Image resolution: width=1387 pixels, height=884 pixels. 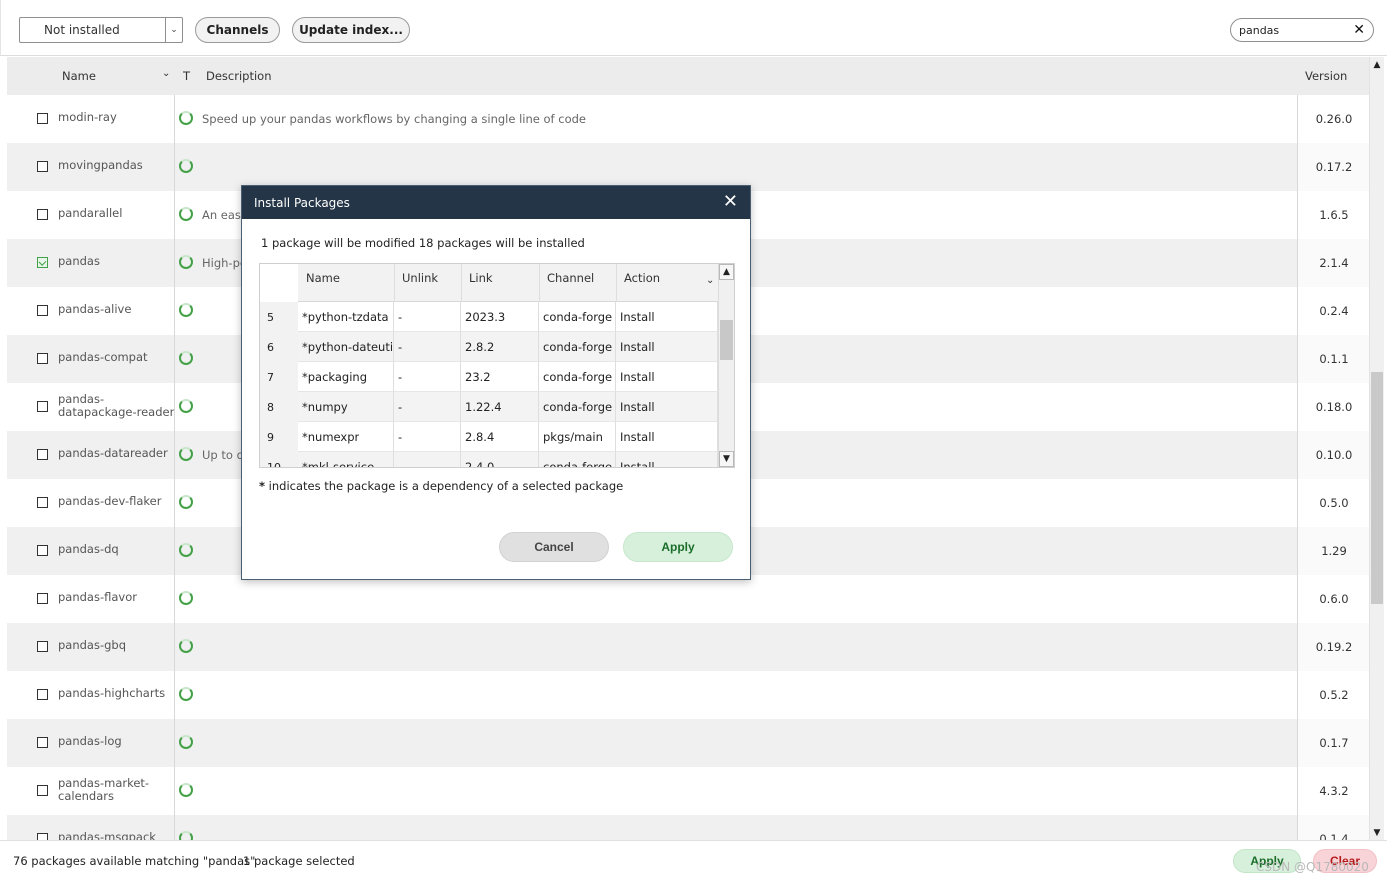 What do you see at coordinates (688, 695) in the screenshot?
I see `table-row: pandas-highcharts 0.5.2` at bounding box center [688, 695].